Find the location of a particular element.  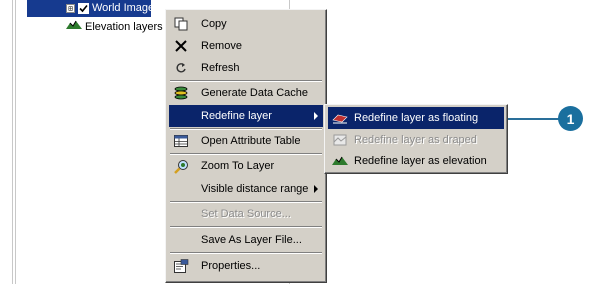

panel-border-left-inner is located at coordinates (15, 142).